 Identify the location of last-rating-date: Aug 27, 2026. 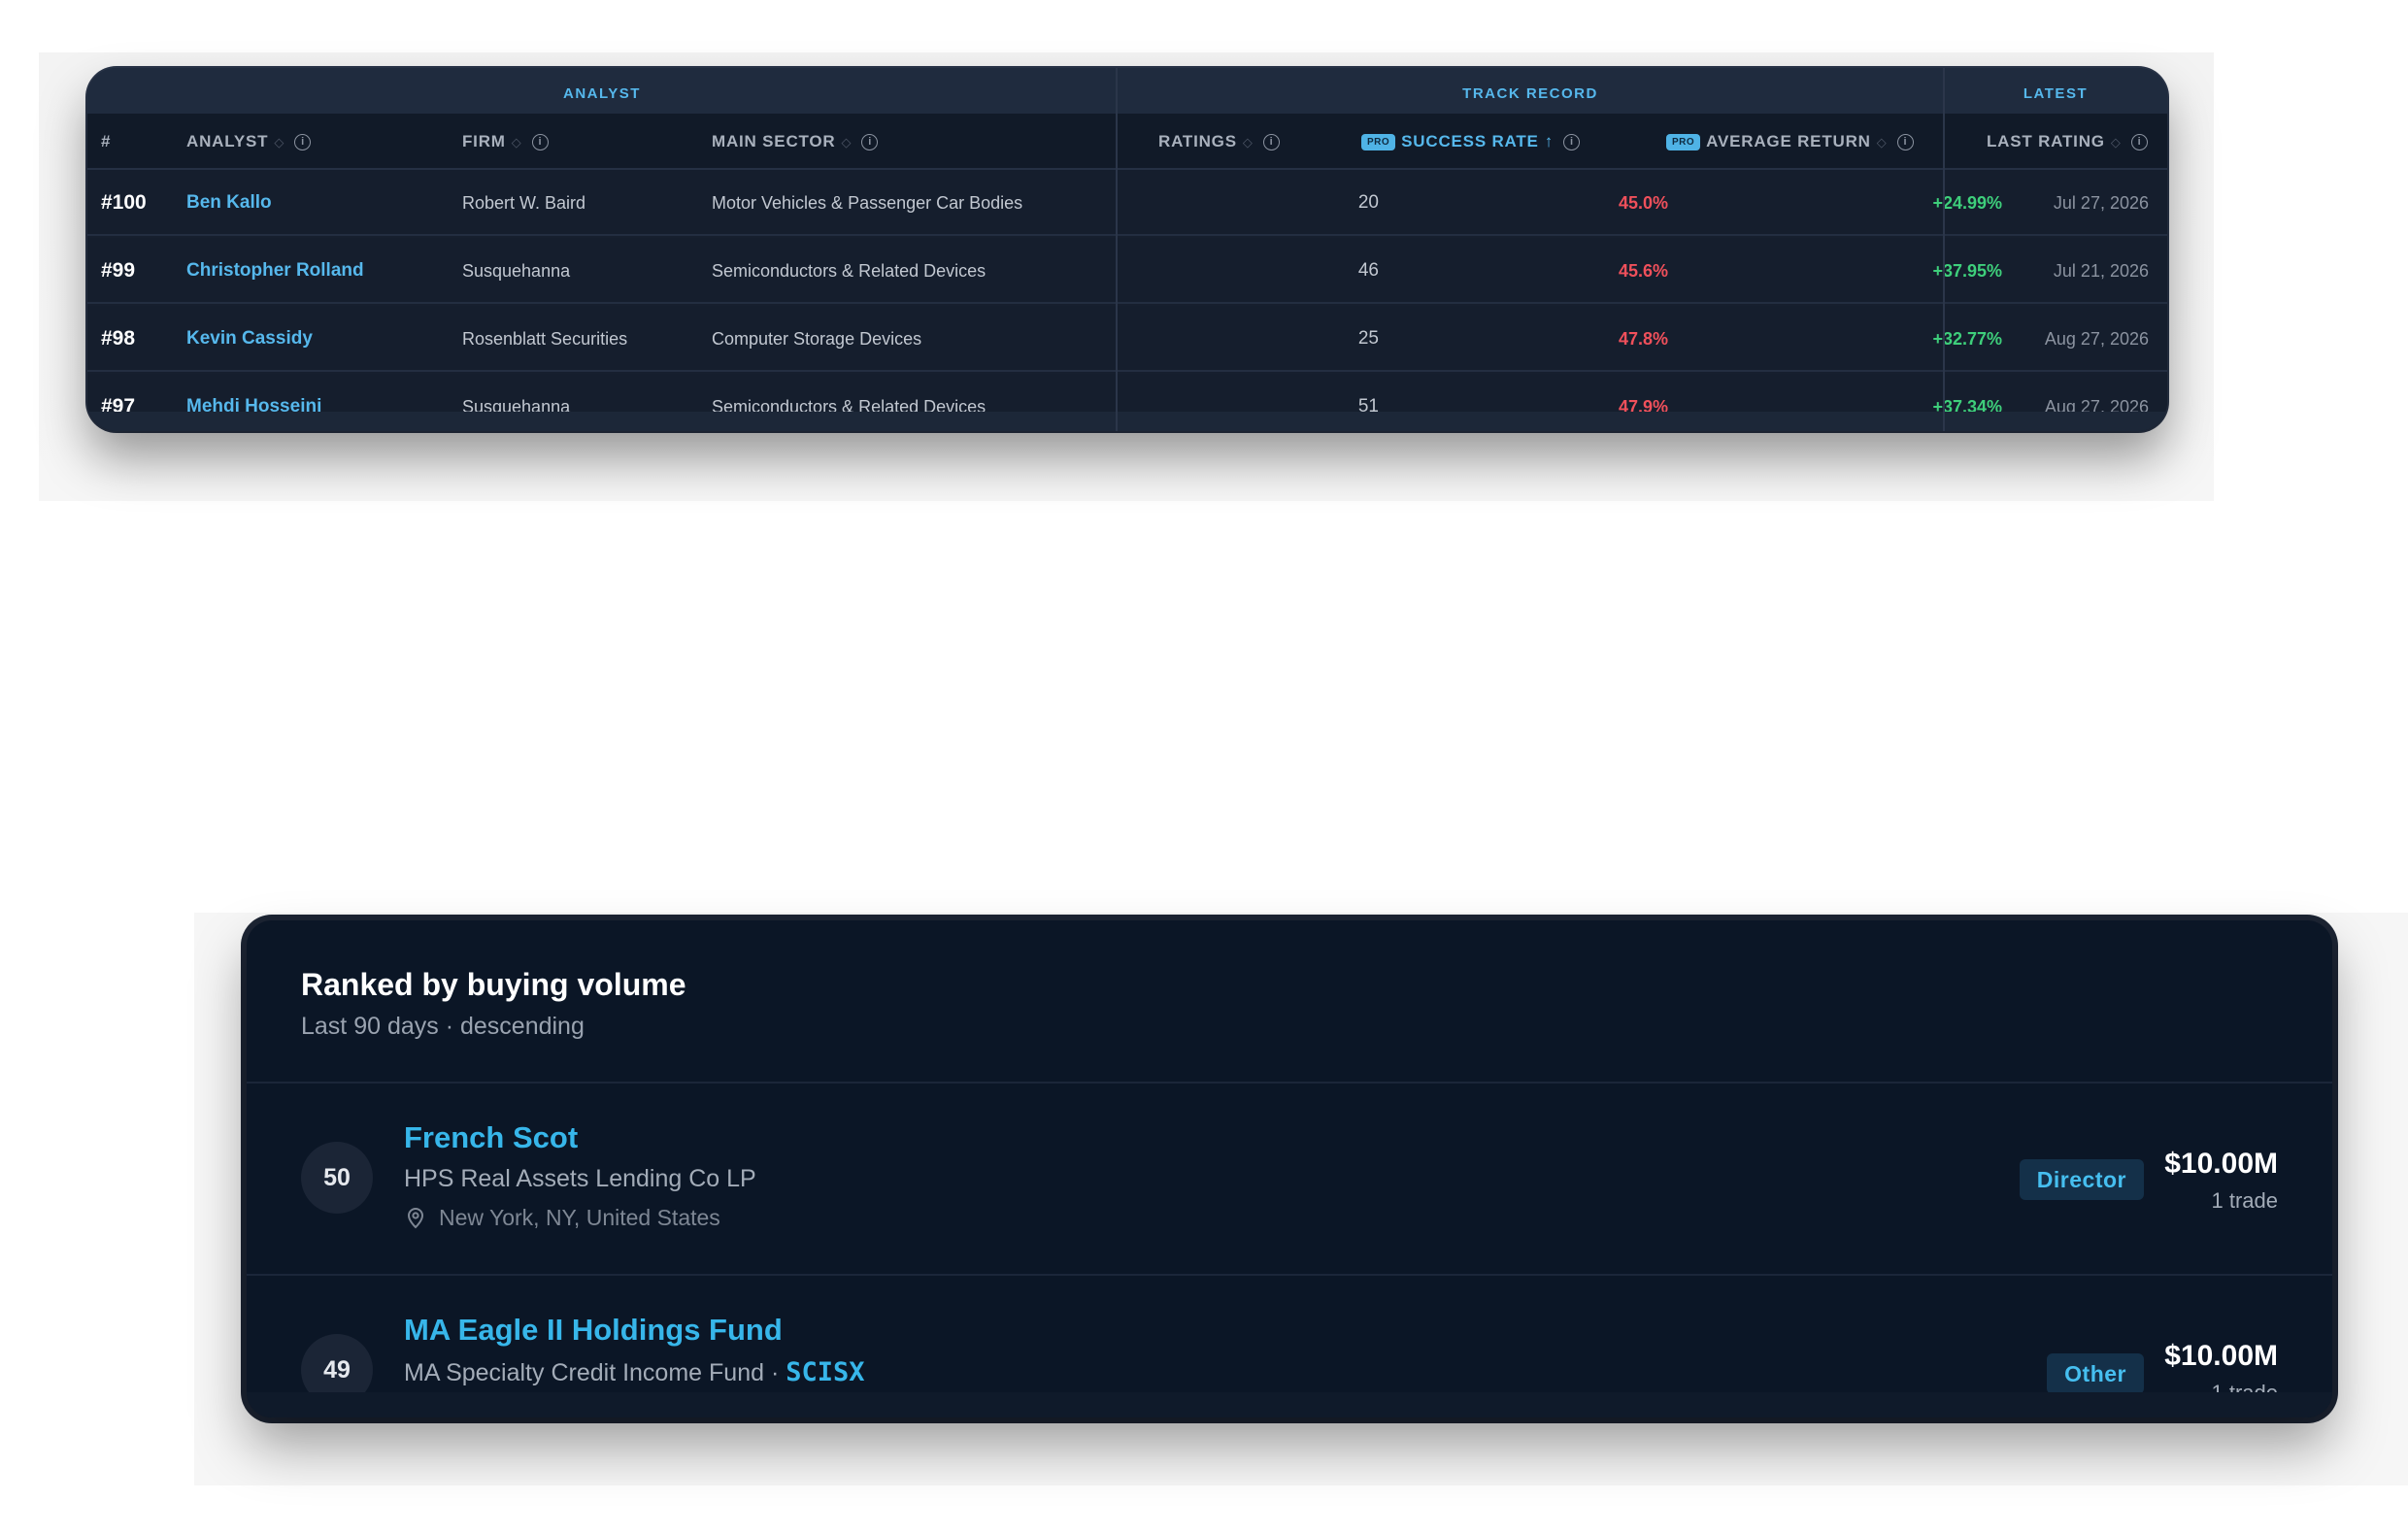
(2096, 339).